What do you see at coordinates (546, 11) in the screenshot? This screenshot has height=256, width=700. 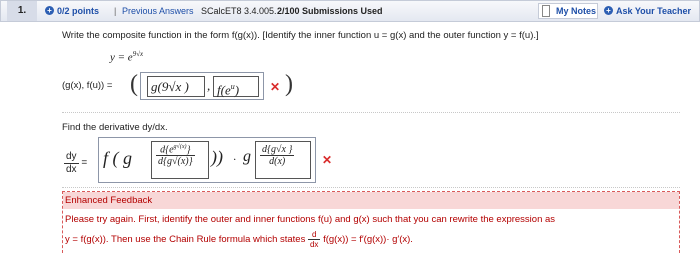 I see `notes-icon` at bounding box center [546, 11].